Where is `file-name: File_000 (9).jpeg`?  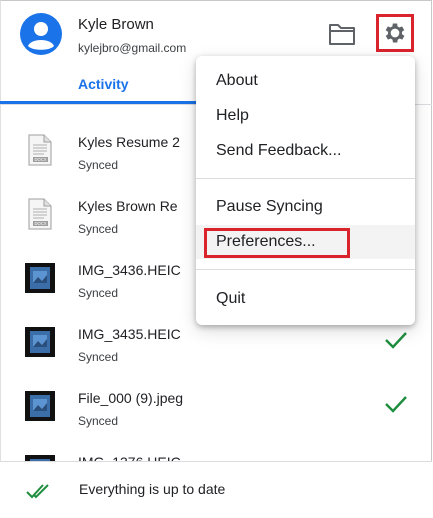 file-name: File_000 (9).jpeg is located at coordinates (131, 398).